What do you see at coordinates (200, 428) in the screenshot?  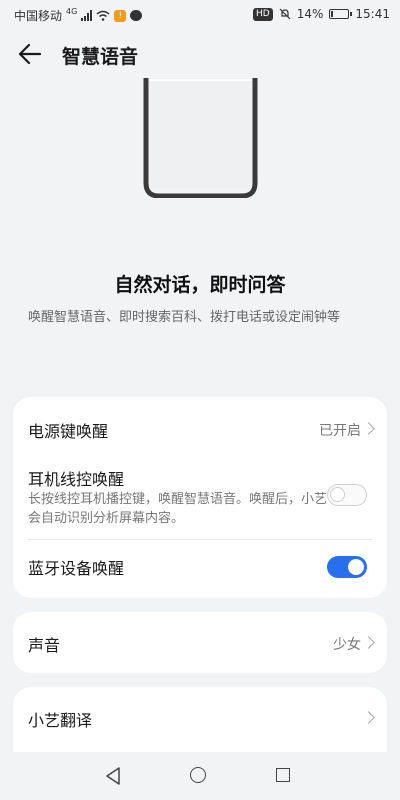 I see `power-key-wake-row: 电源键唤醒 已开启` at bounding box center [200, 428].